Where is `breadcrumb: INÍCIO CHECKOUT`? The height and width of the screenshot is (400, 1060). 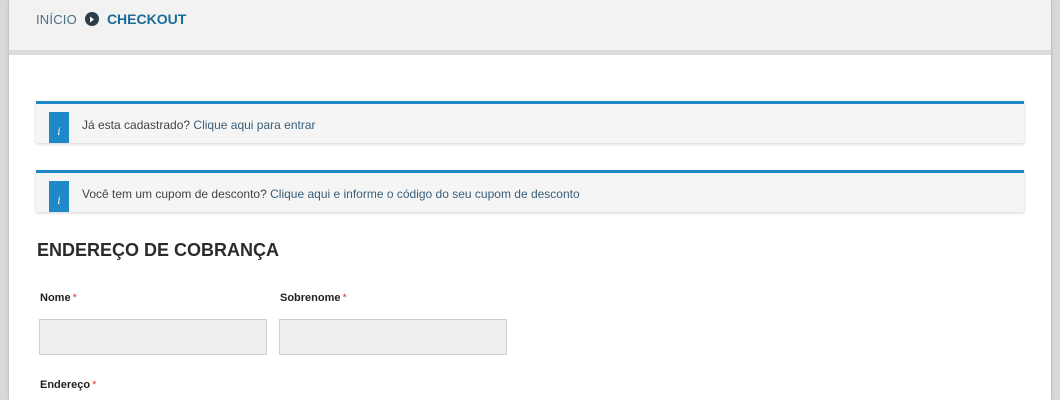 breadcrumb: INÍCIO CHECKOUT is located at coordinates (530, 27).